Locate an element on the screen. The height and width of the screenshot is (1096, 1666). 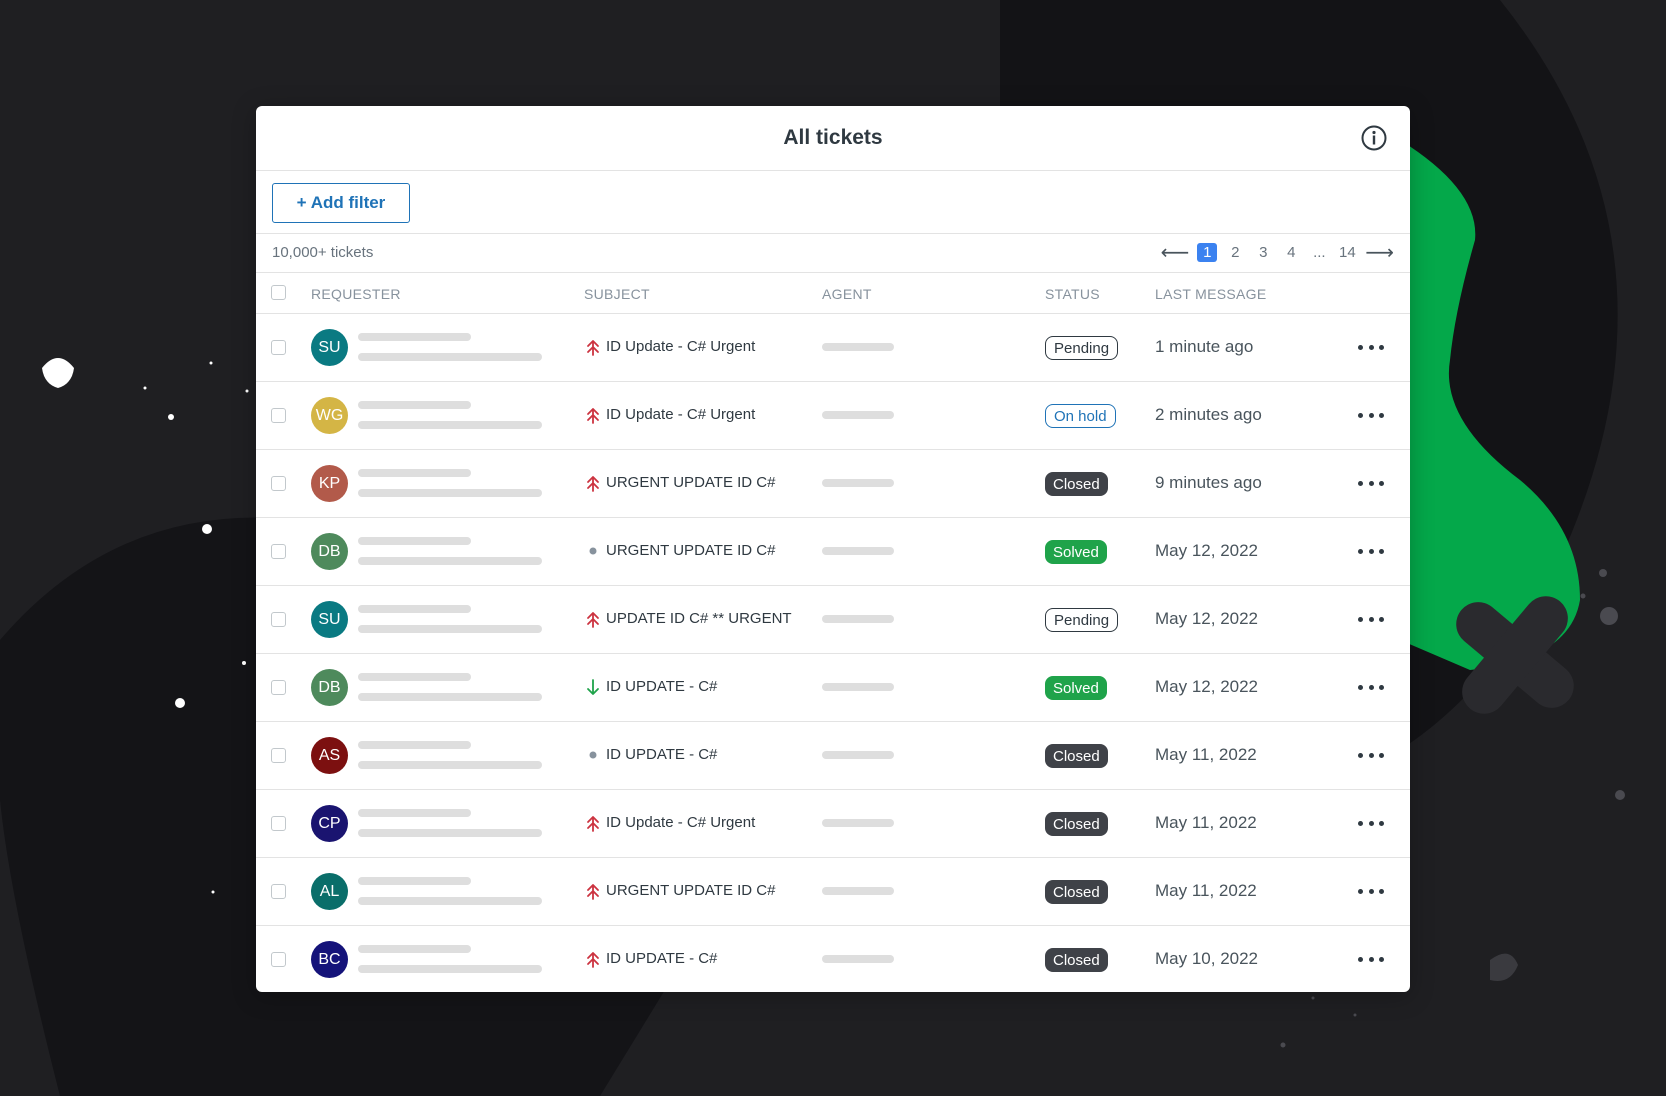
page-last-button: 14 is located at coordinates (1347, 252).